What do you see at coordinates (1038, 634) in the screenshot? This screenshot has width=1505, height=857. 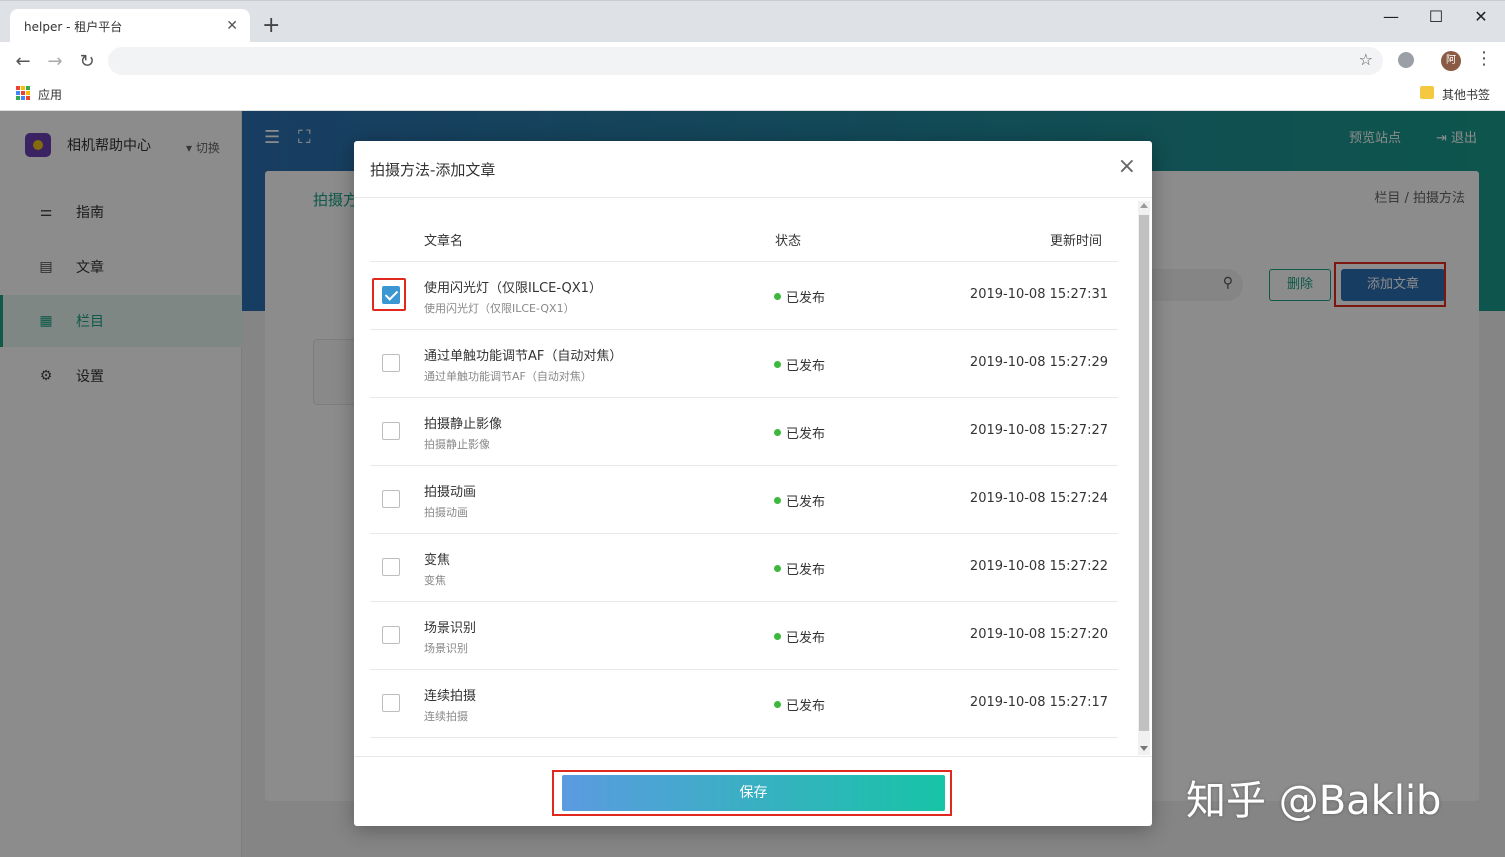 I see `updated-time: 2019-10-08 15:27:20` at bounding box center [1038, 634].